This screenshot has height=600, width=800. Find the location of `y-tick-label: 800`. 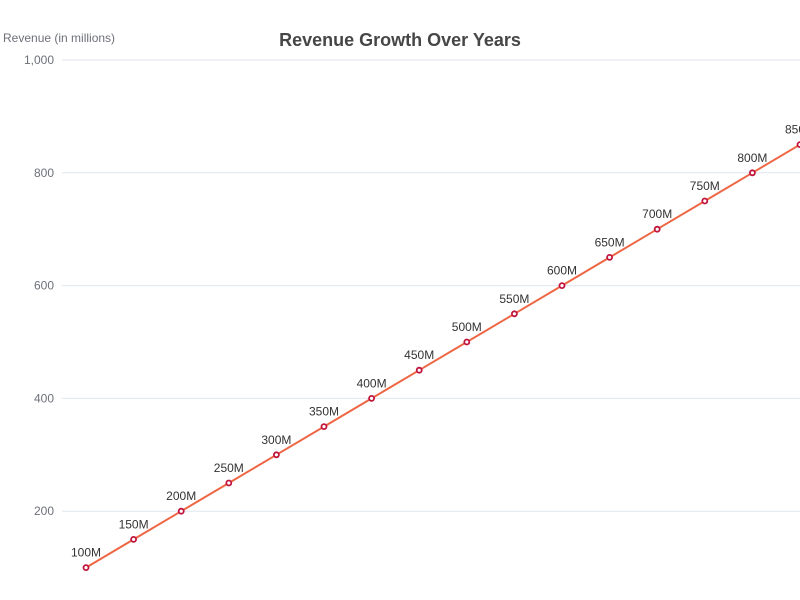

y-tick-label: 800 is located at coordinates (44, 173).